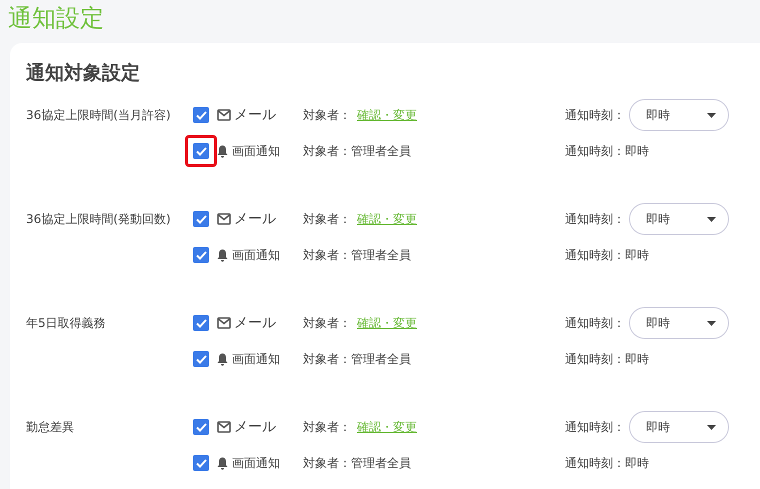 This screenshot has width=760, height=489. Describe the element at coordinates (50, 427) in the screenshot. I see `group-label: 勤怠差異` at that location.